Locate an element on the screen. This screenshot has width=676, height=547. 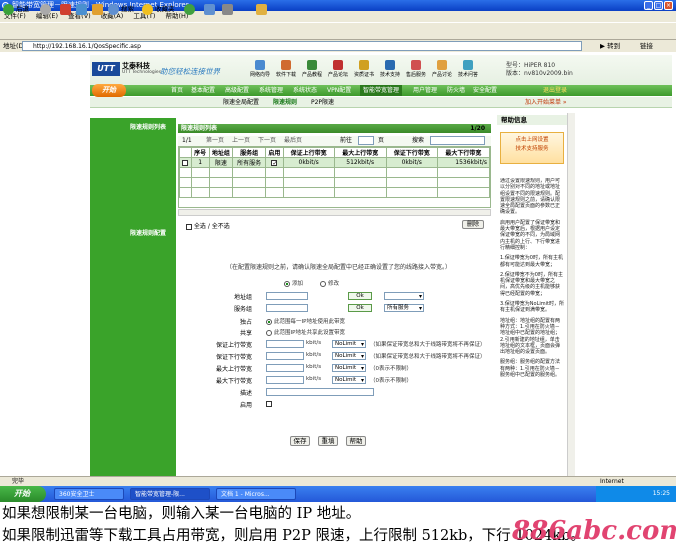
col-no: 序号 is located at coordinates (200, 152).